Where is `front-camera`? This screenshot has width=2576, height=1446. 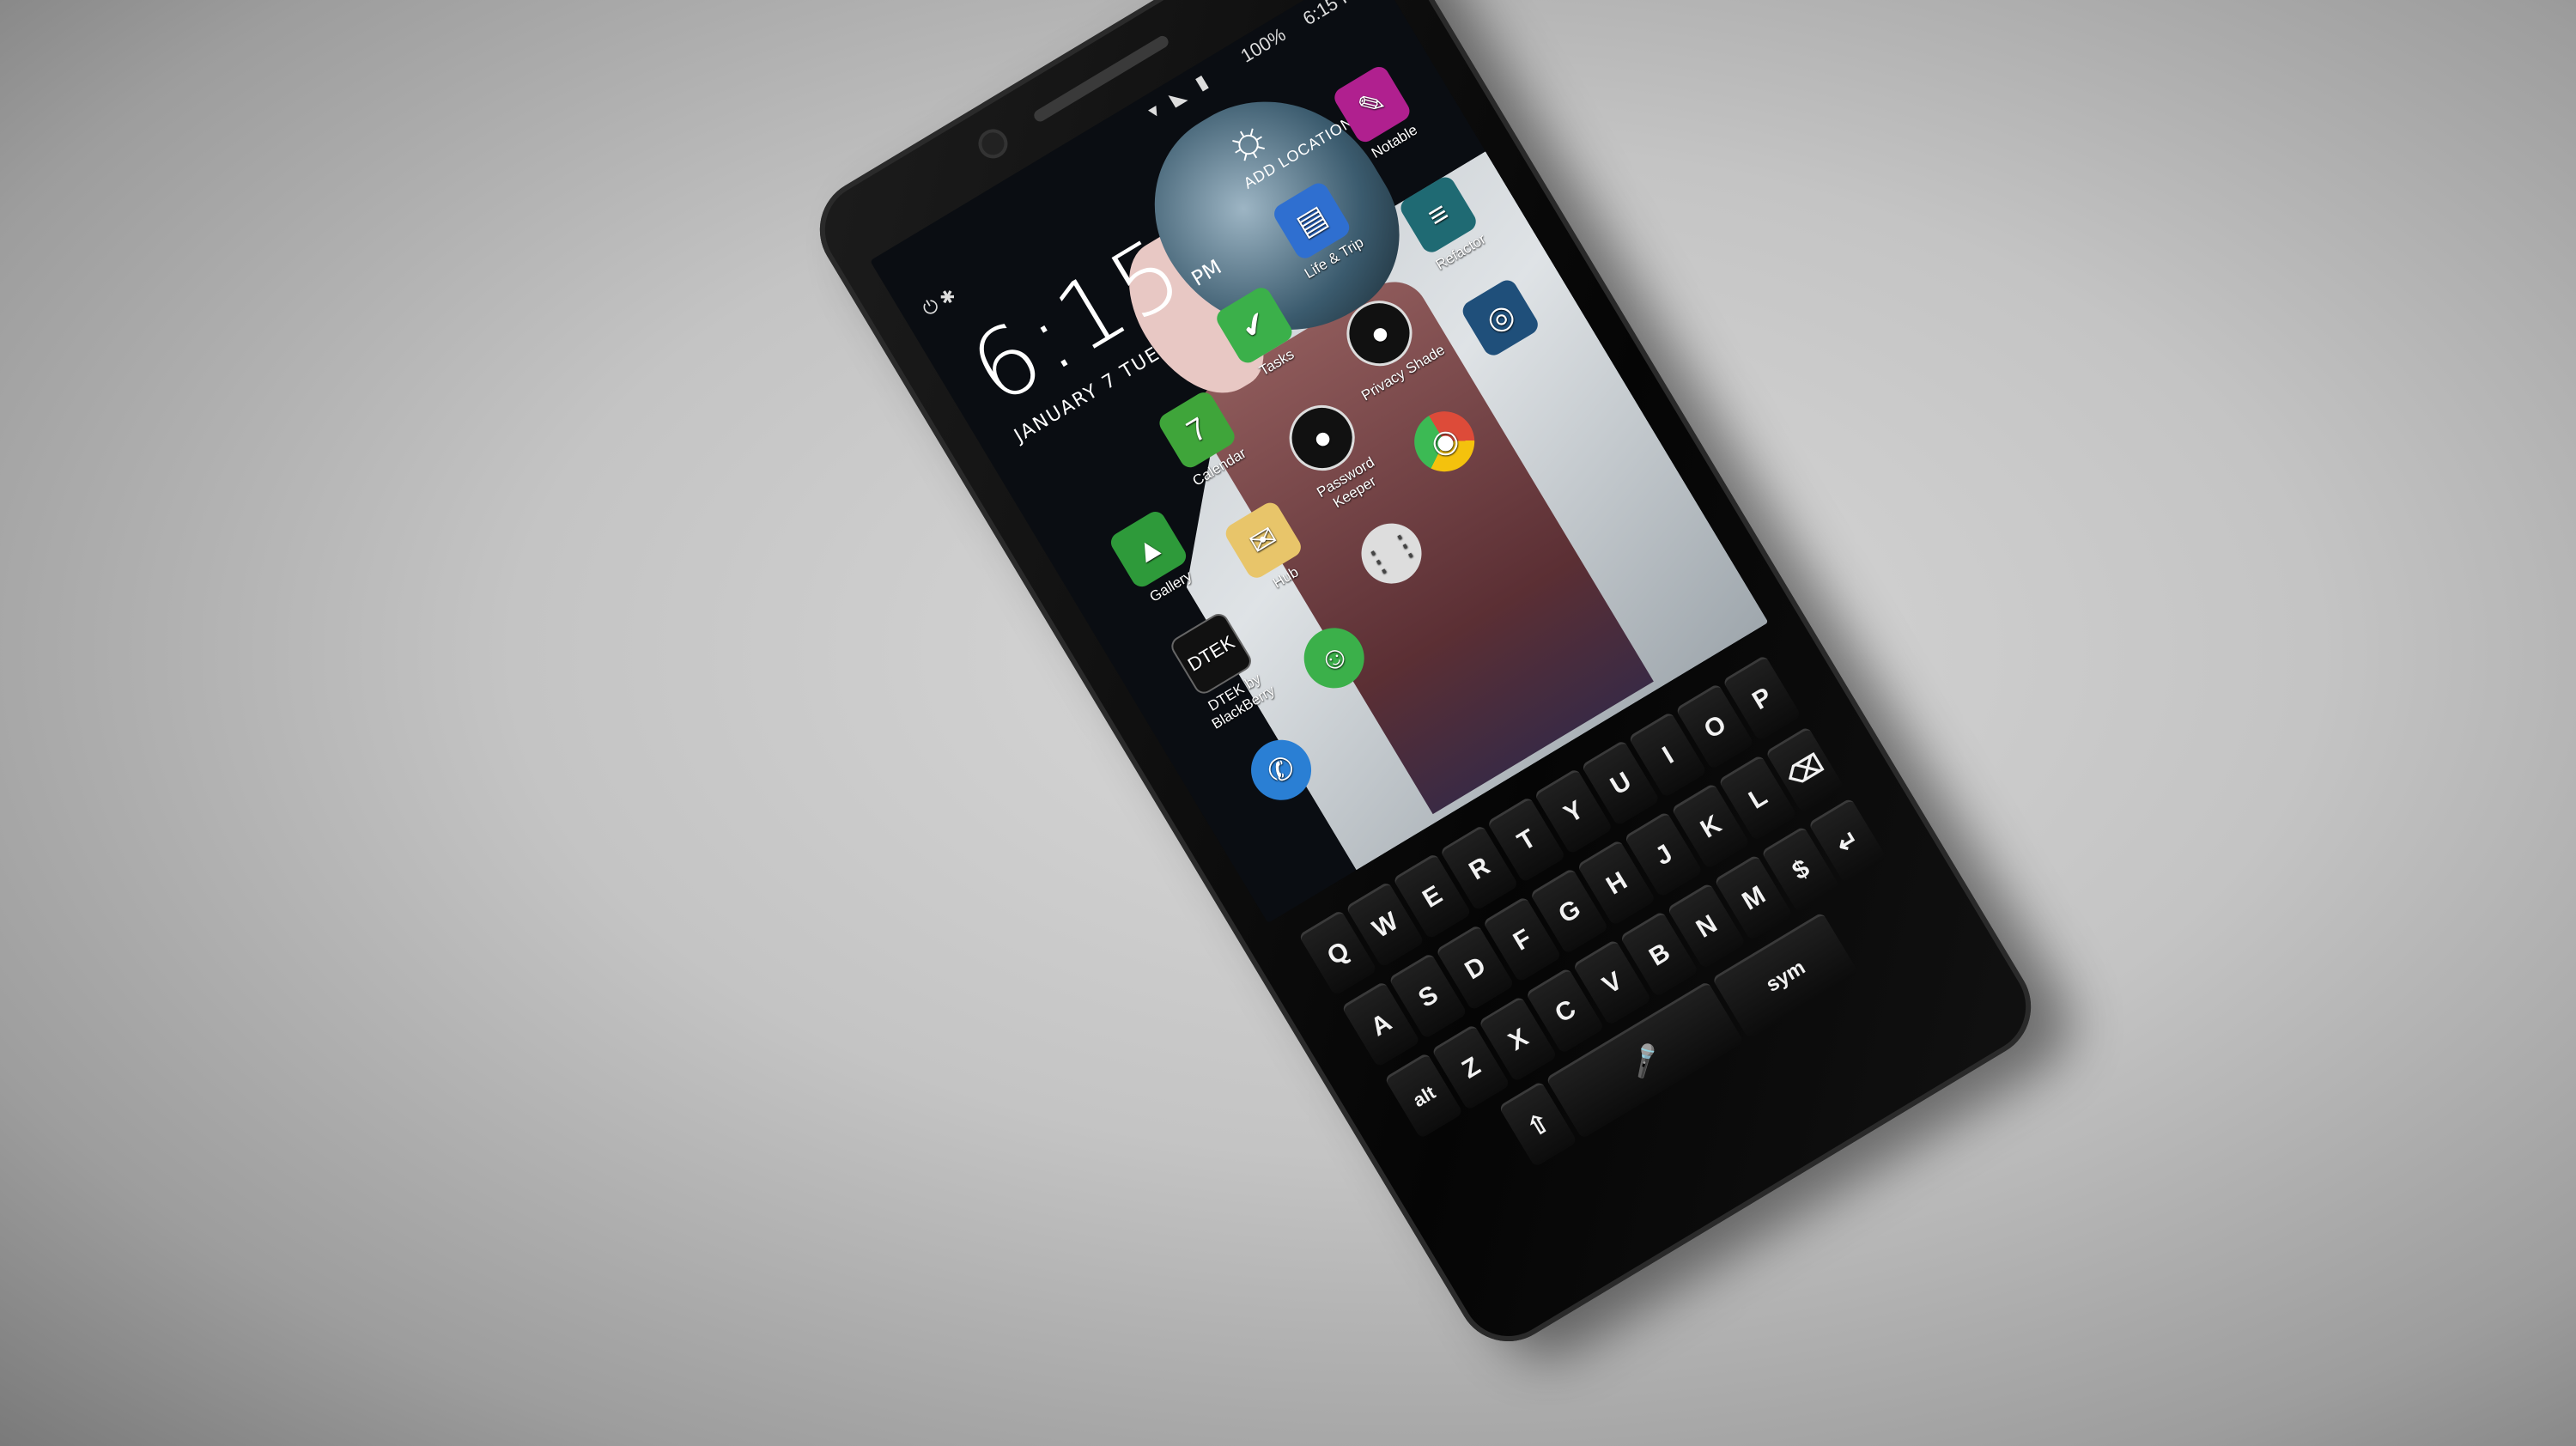 front-camera is located at coordinates (993, 144).